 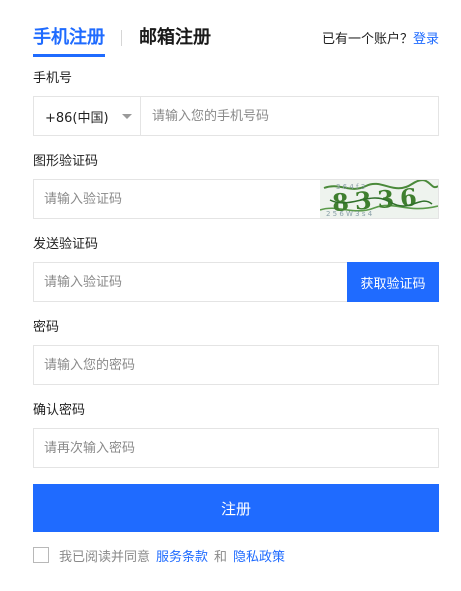 I want to click on password-label: 密码, so click(x=46, y=327).